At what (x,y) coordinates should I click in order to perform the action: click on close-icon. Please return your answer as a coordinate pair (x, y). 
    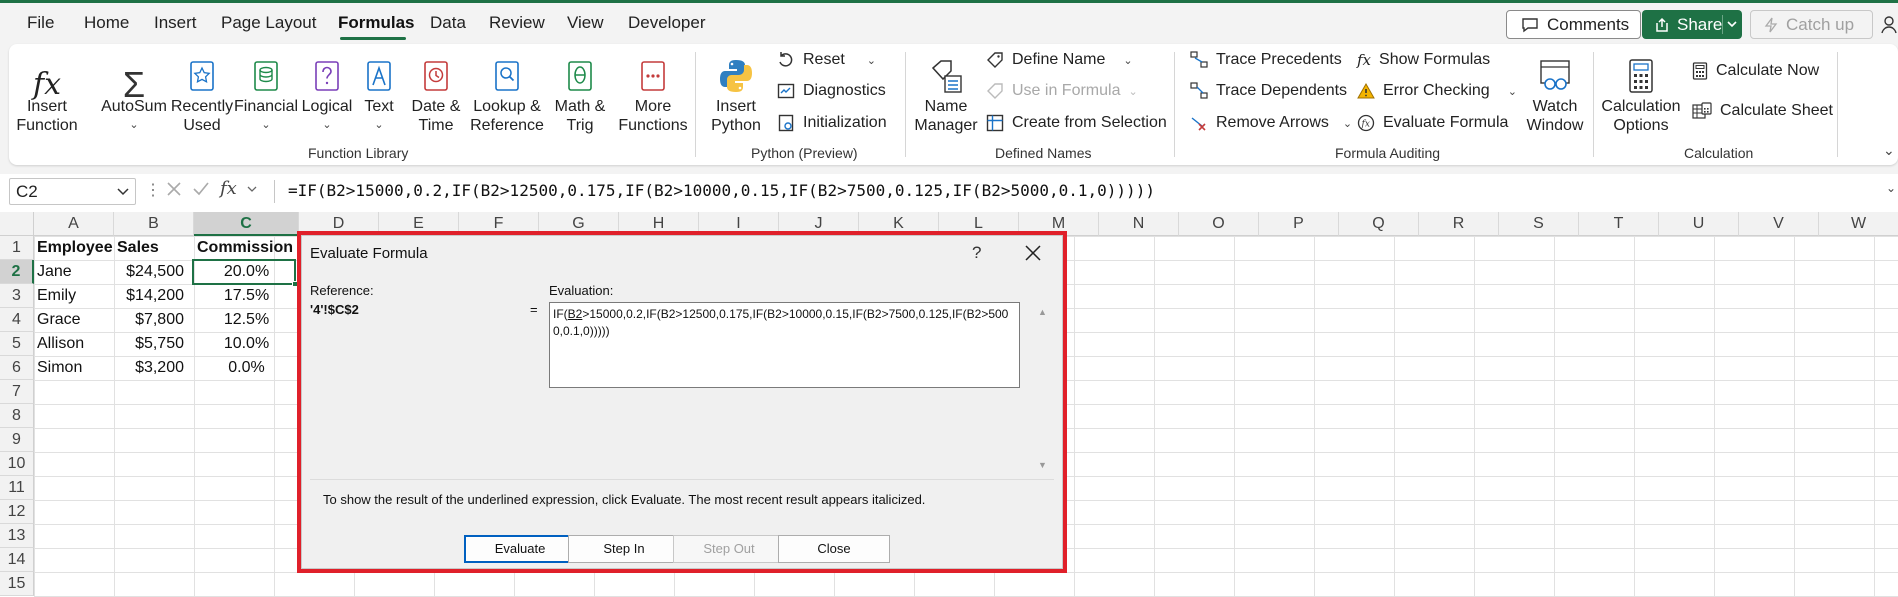
    Looking at the image, I should click on (1033, 253).